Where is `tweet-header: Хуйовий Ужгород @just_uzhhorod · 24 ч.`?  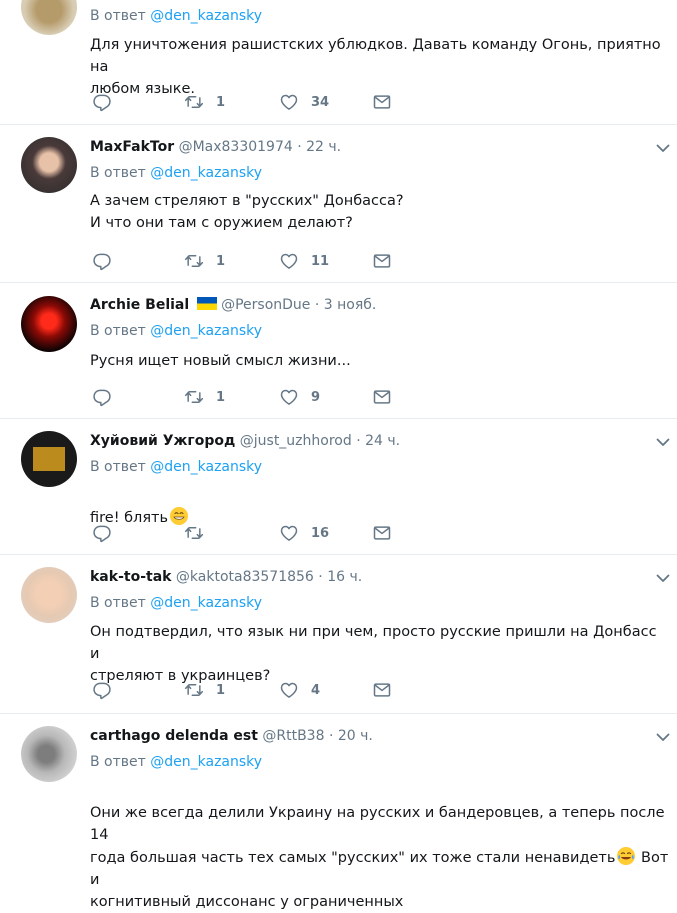 tweet-header: Хуйовий Ужгород @just_uzhhorod · 24 ч. is located at coordinates (245, 441).